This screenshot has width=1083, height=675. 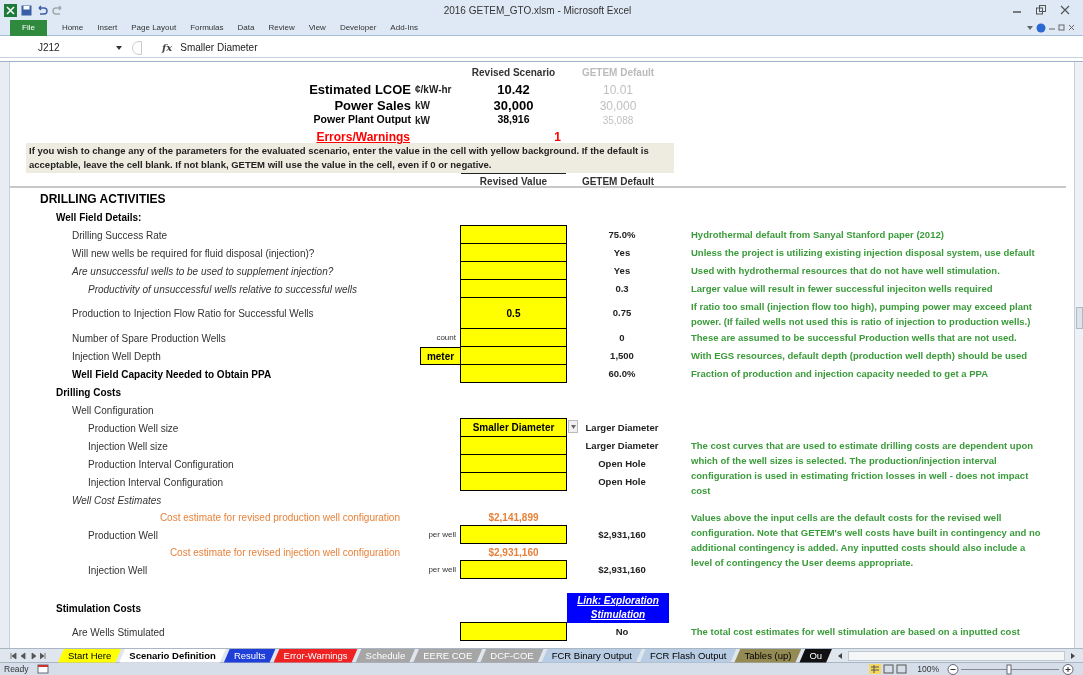 What do you see at coordinates (537, 10) in the screenshot?
I see `window-title: 2016 GETEM_GTO.xlsm - Microsoft Excel` at bounding box center [537, 10].